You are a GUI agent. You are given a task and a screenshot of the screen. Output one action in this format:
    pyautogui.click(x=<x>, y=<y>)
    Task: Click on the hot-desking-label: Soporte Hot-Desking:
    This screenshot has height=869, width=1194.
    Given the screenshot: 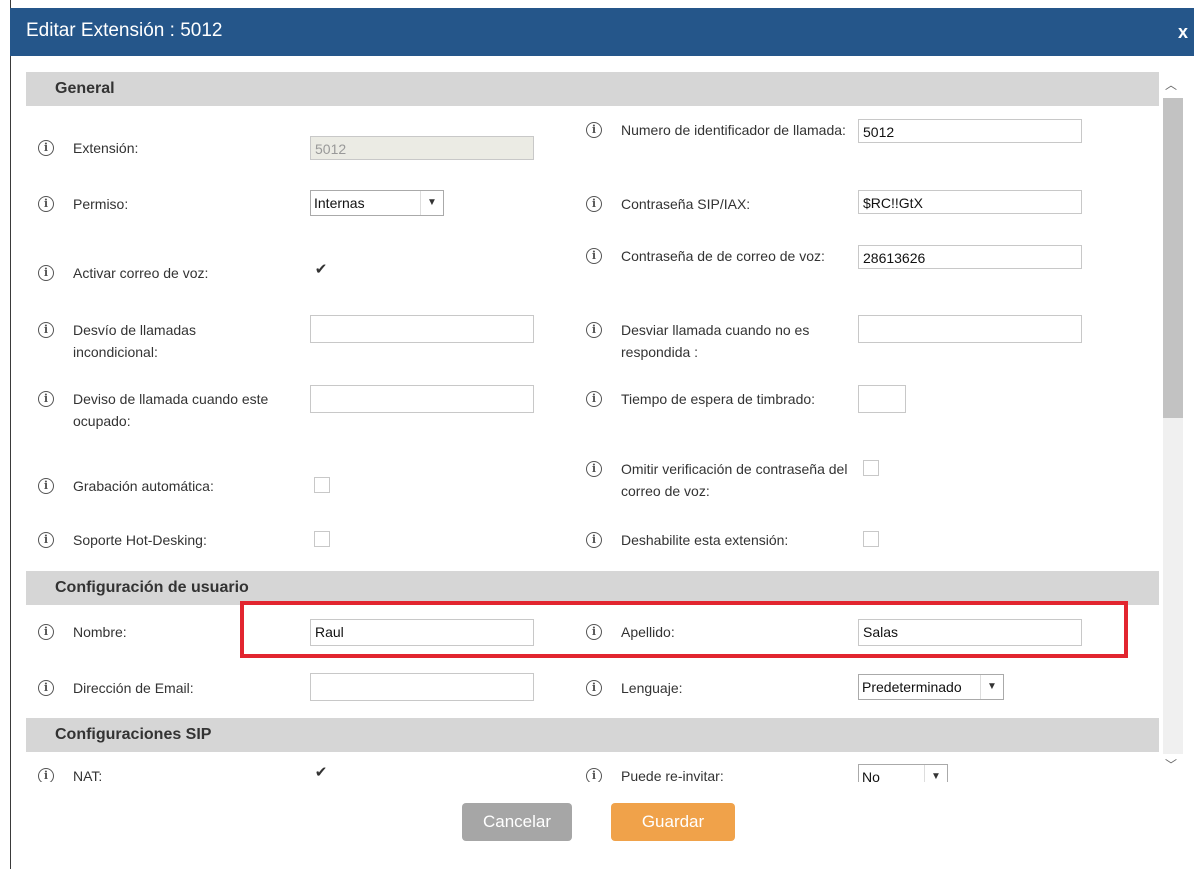 What is the action you would take?
    pyautogui.click(x=140, y=540)
    